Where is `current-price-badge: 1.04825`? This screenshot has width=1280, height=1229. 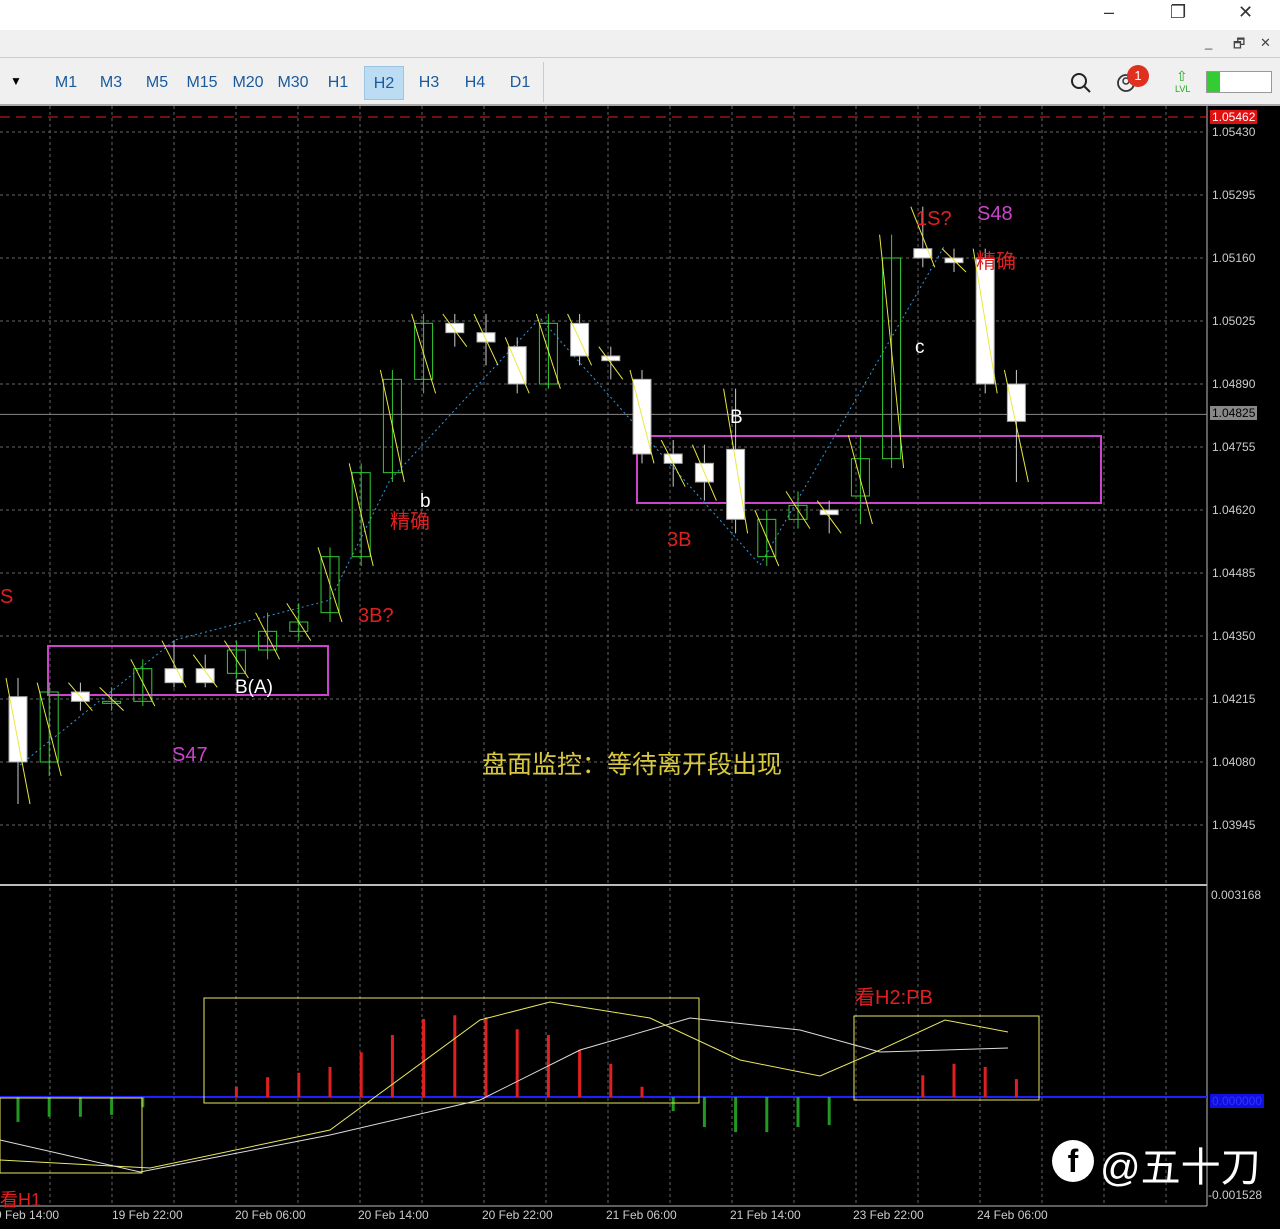 current-price-badge: 1.04825 is located at coordinates (1234, 413).